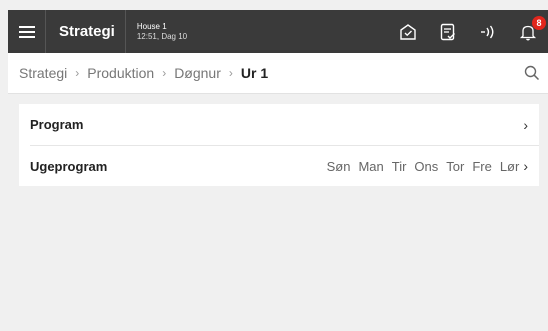  I want to click on house-info: House 1 12:51, Dag 10, so click(156, 32).